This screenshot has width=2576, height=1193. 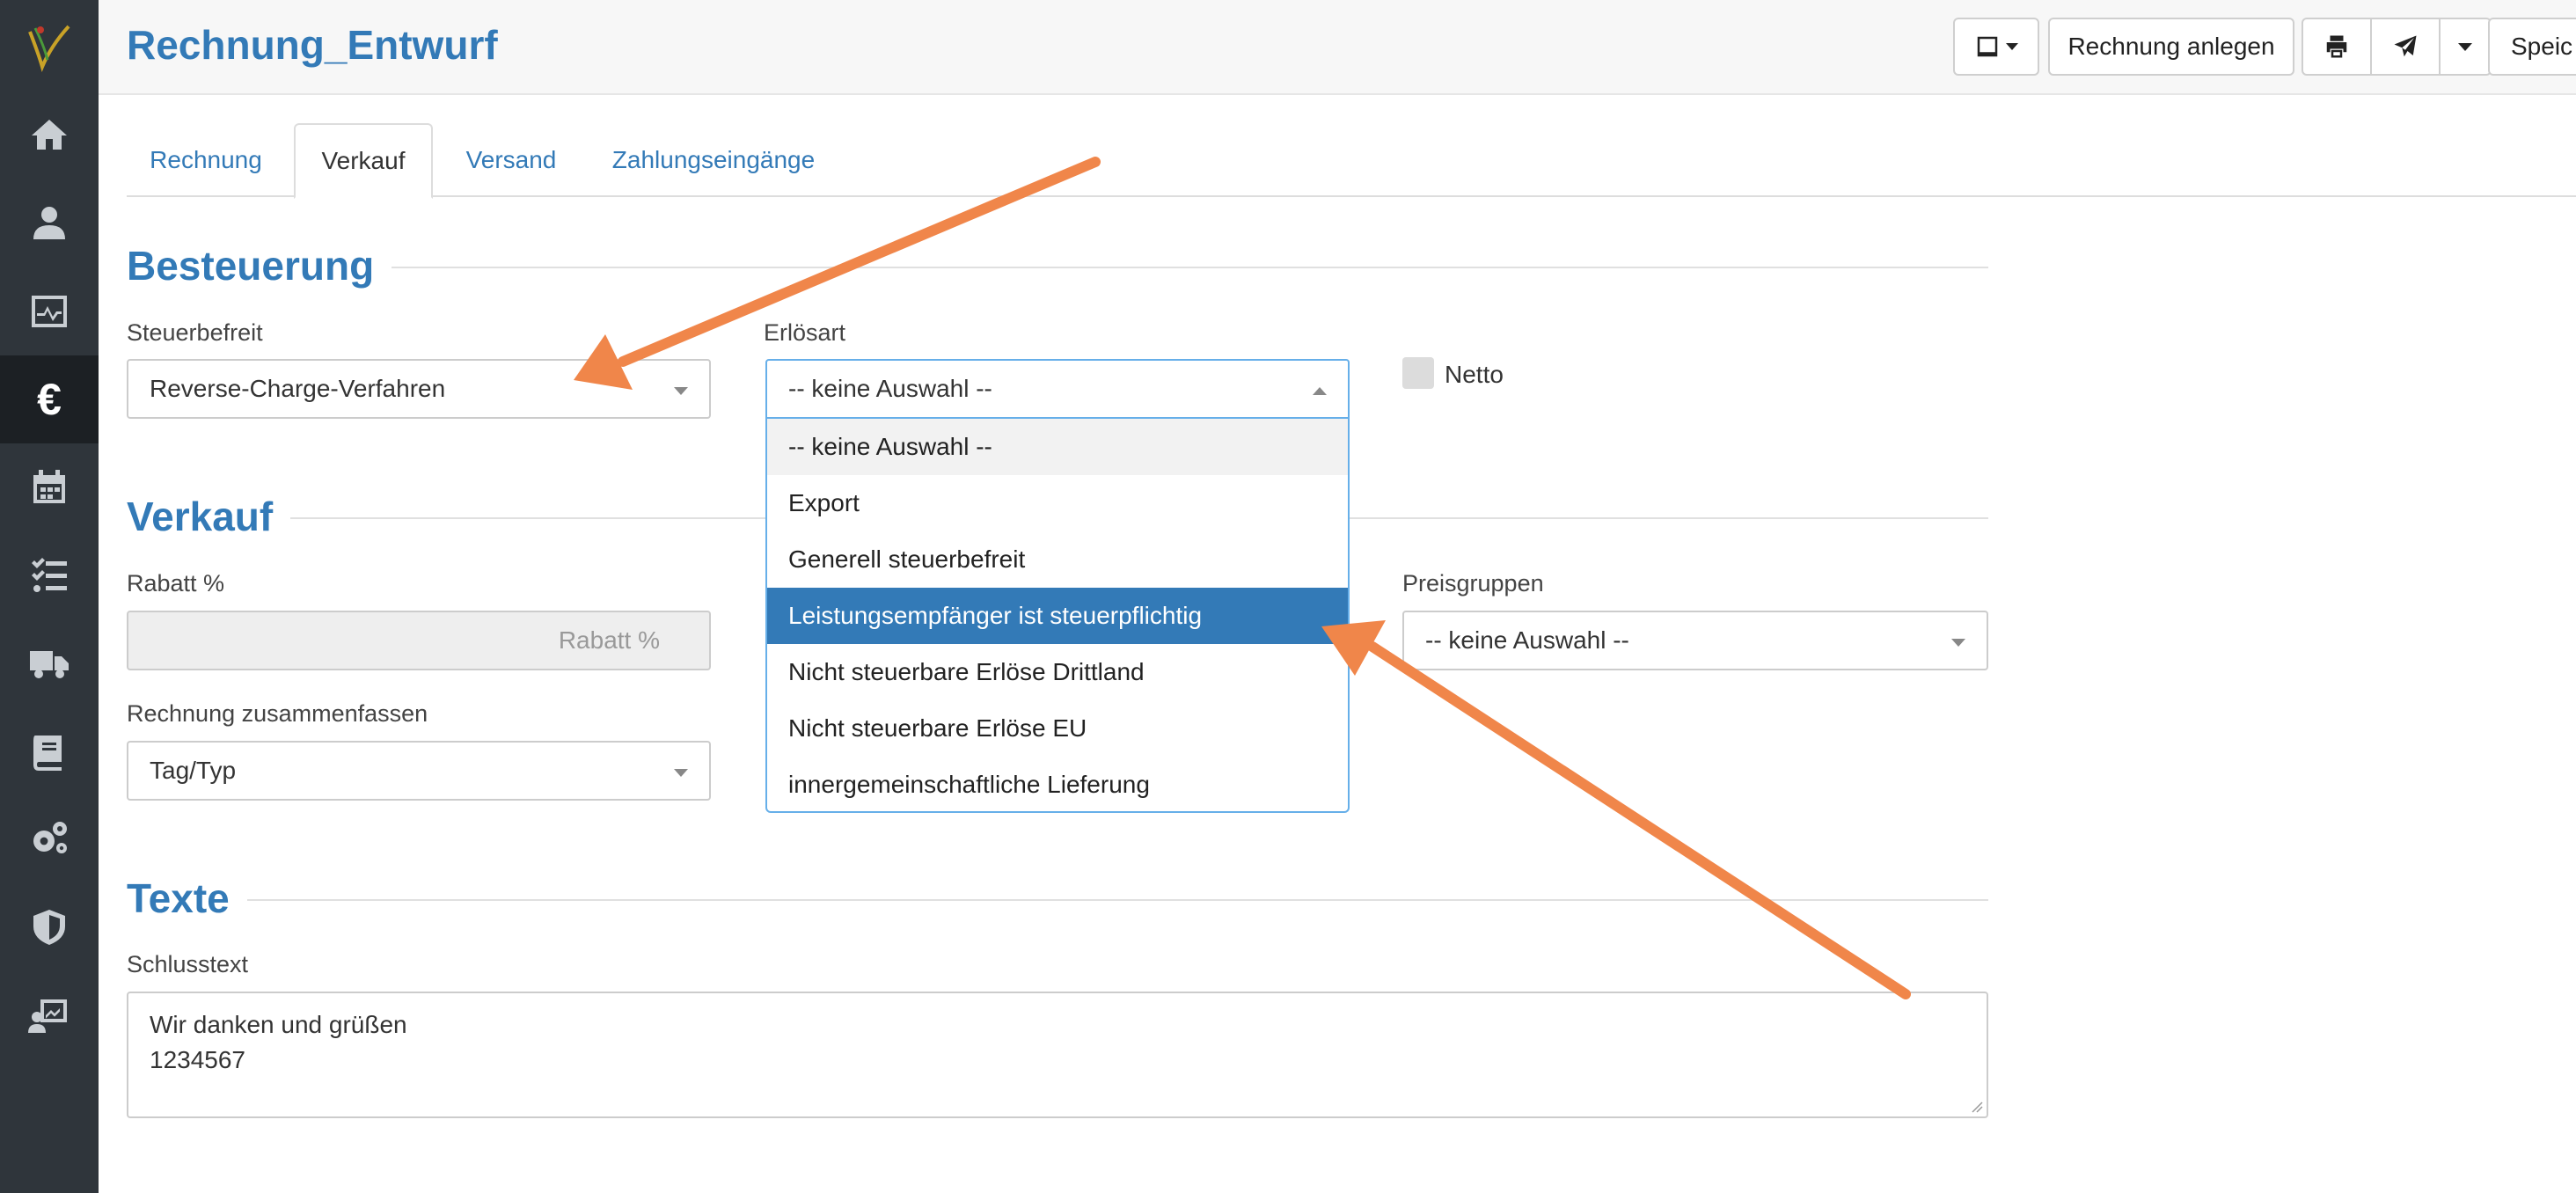 I want to click on zusammenfassen-value: Tag/Typ, so click(x=193, y=771).